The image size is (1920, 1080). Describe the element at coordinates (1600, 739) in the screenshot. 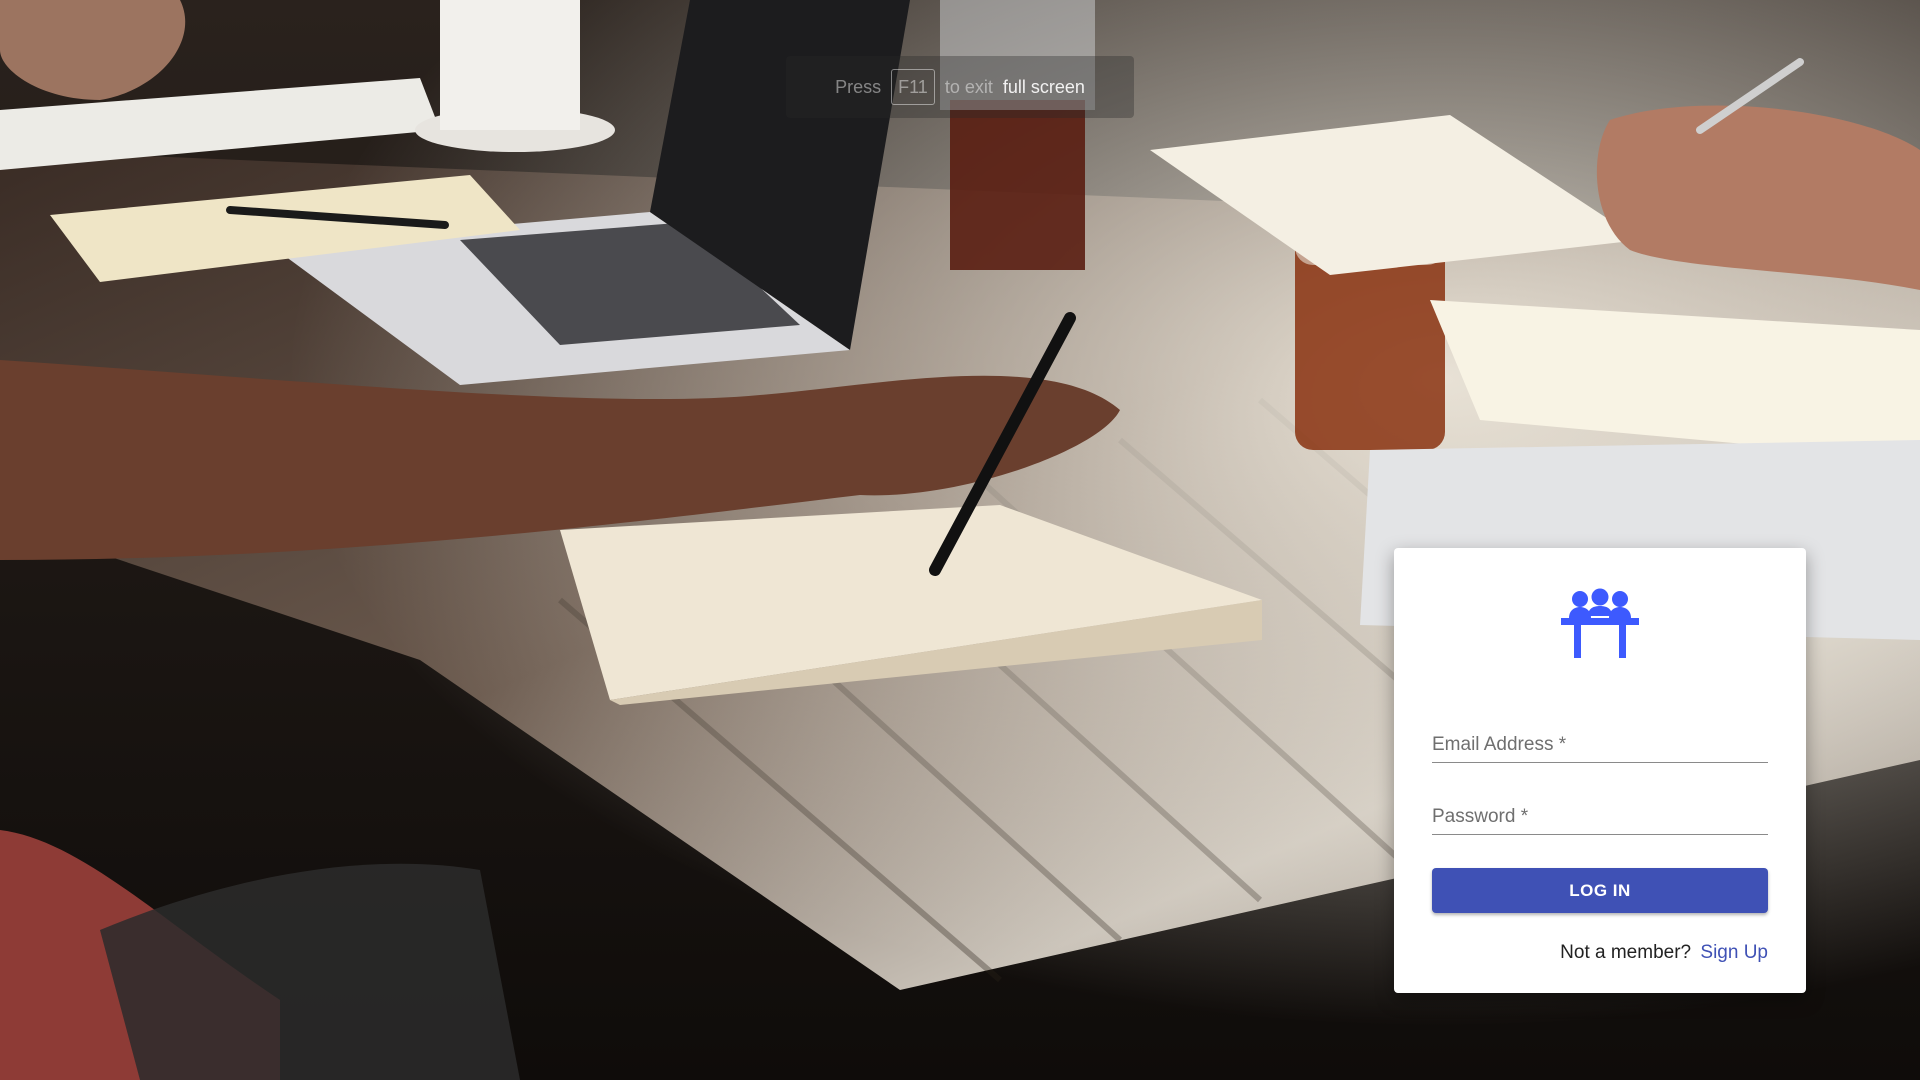

I see `email-field: Email Address *` at that location.